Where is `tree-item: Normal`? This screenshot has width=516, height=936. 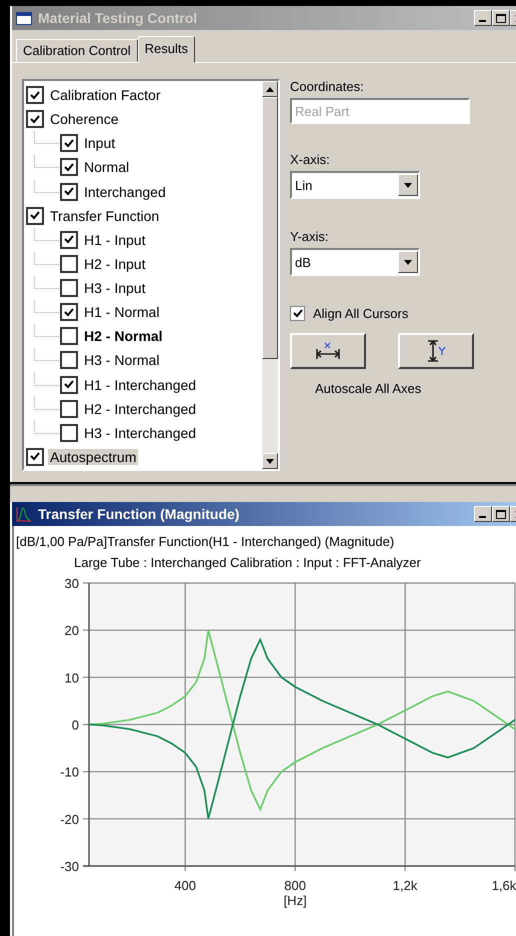
tree-item: Normal is located at coordinates (107, 167).